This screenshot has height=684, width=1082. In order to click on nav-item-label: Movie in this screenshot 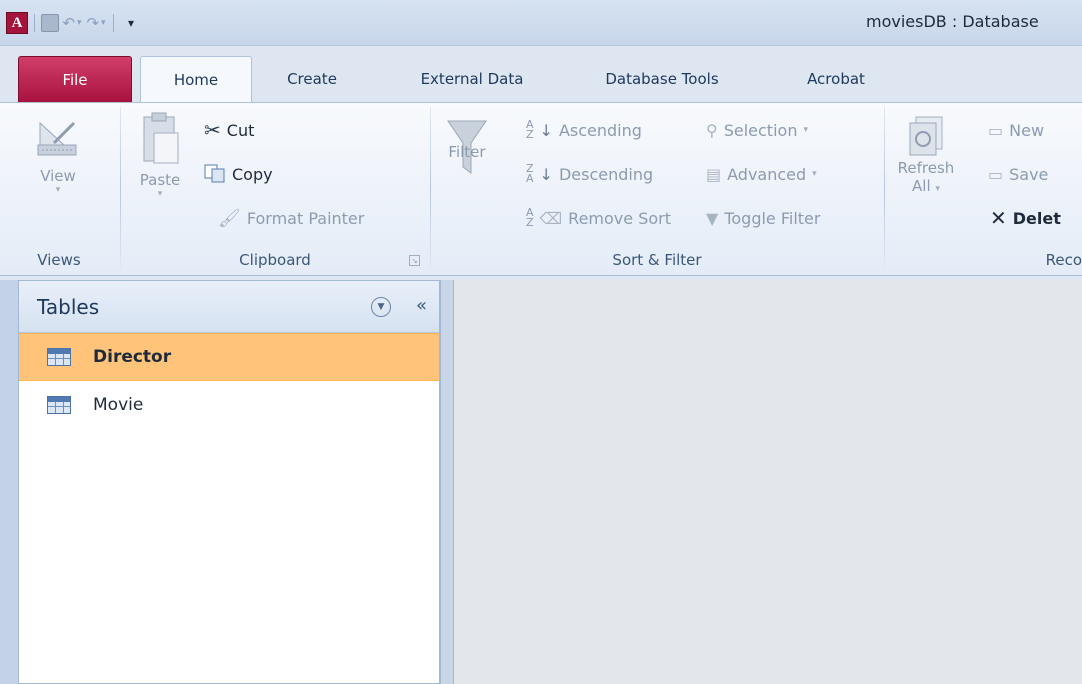, I will do `click(118, 405)`.